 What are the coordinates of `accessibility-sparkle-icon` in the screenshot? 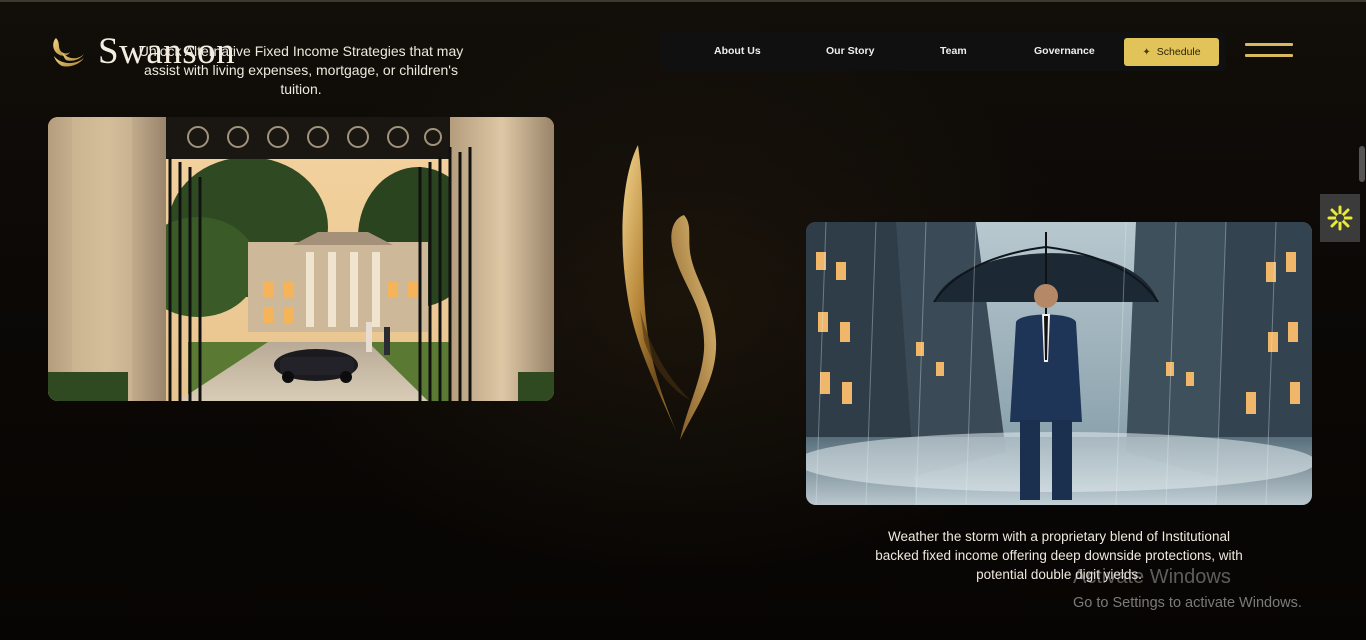 It's located at (1340, 218).